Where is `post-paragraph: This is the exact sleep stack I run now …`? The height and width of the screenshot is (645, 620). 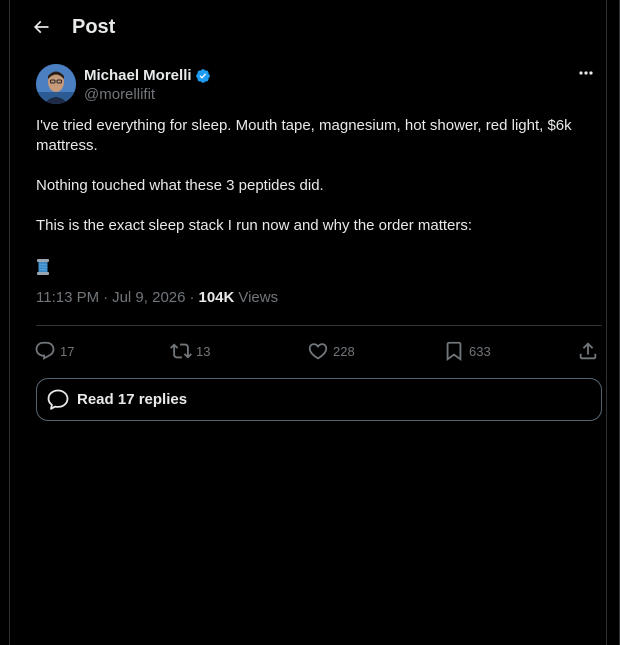 post-paragraph: This is the exact sleep stack I run now … is located at coordinates (254, 225).